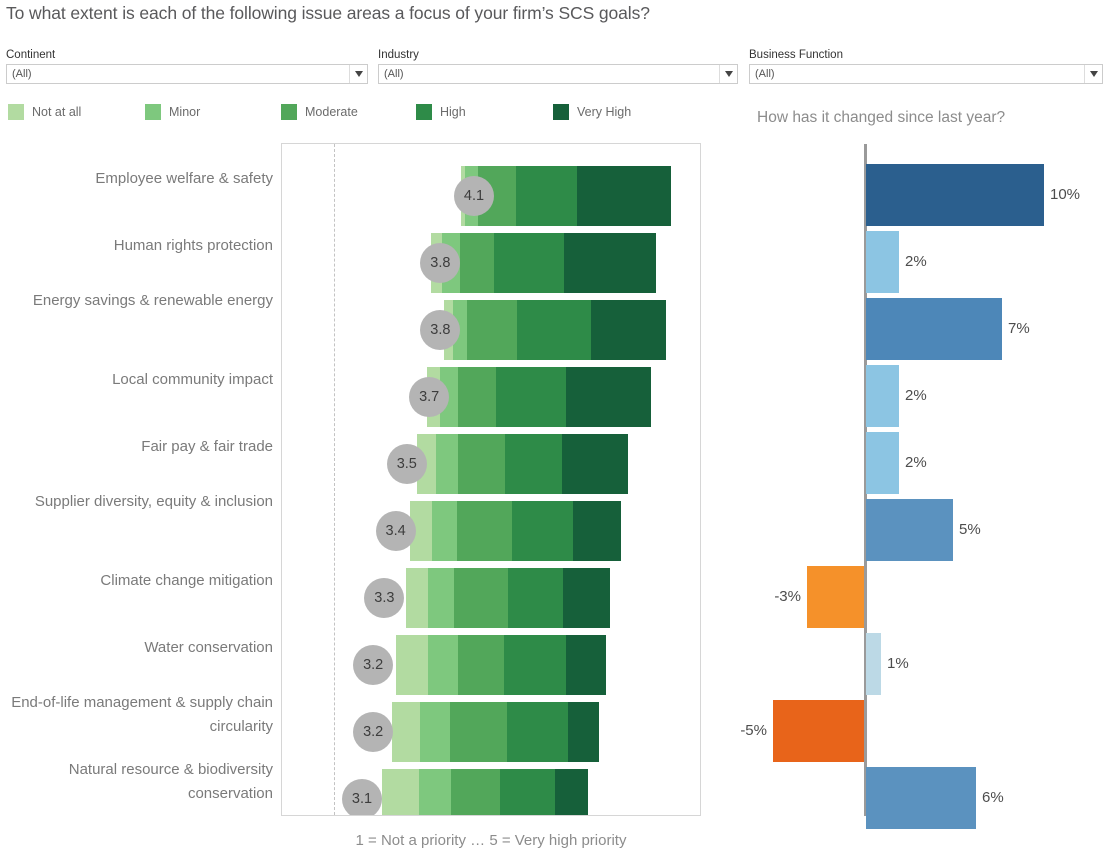  Describe the element at coordinates (753, 730) in the screenshot. I see `change-bar-label: -5%` at that location.